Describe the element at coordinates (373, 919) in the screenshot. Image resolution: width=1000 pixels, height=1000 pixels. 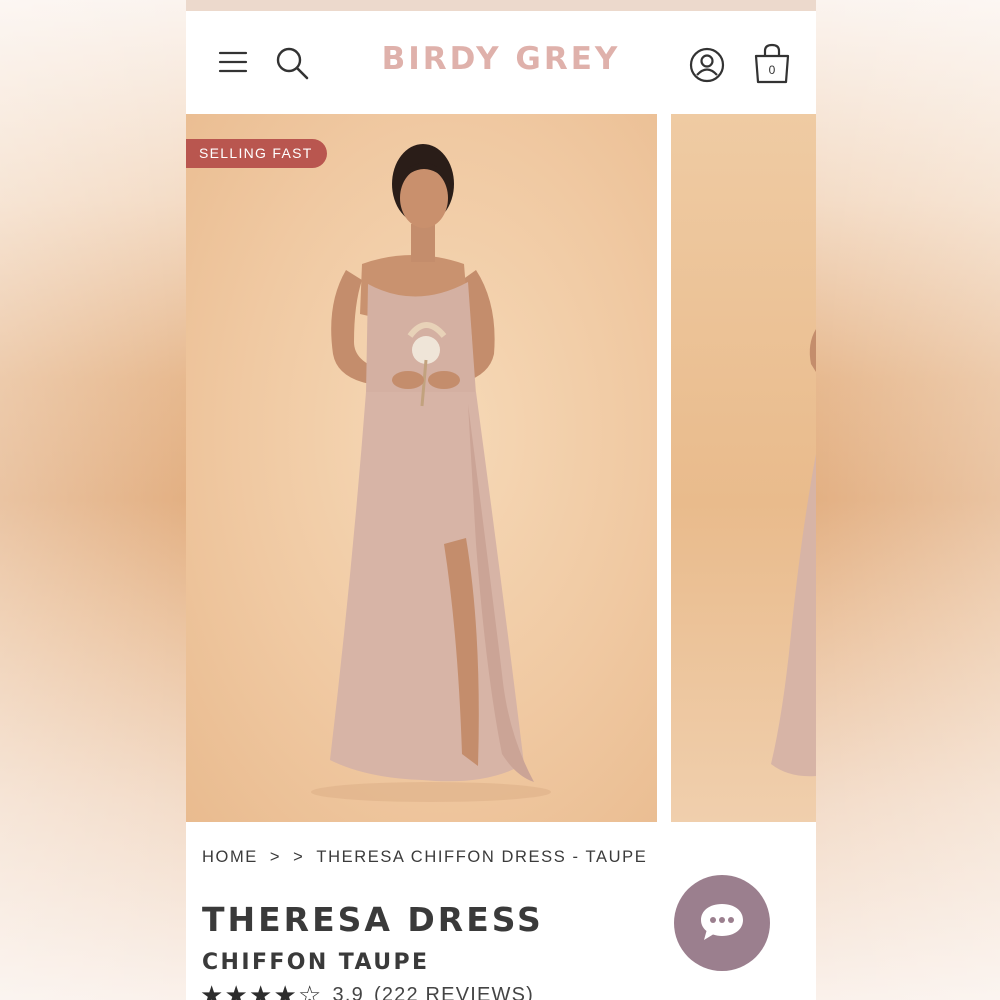
I see `product-title: THERESA DRESS` at that location.